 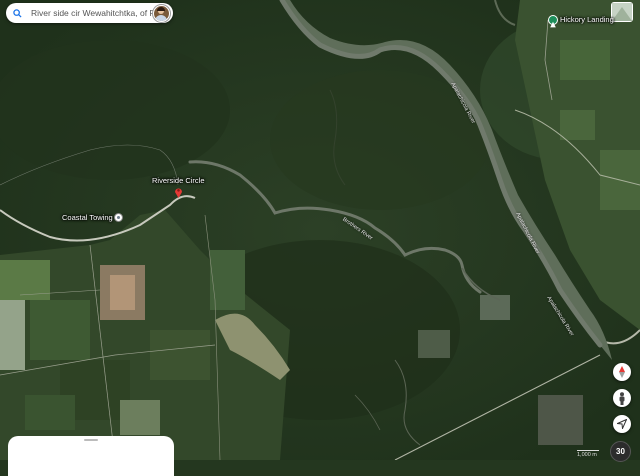 I want to click on hickory-landing-label: Hickory Landing, so click(x=587, y=19).